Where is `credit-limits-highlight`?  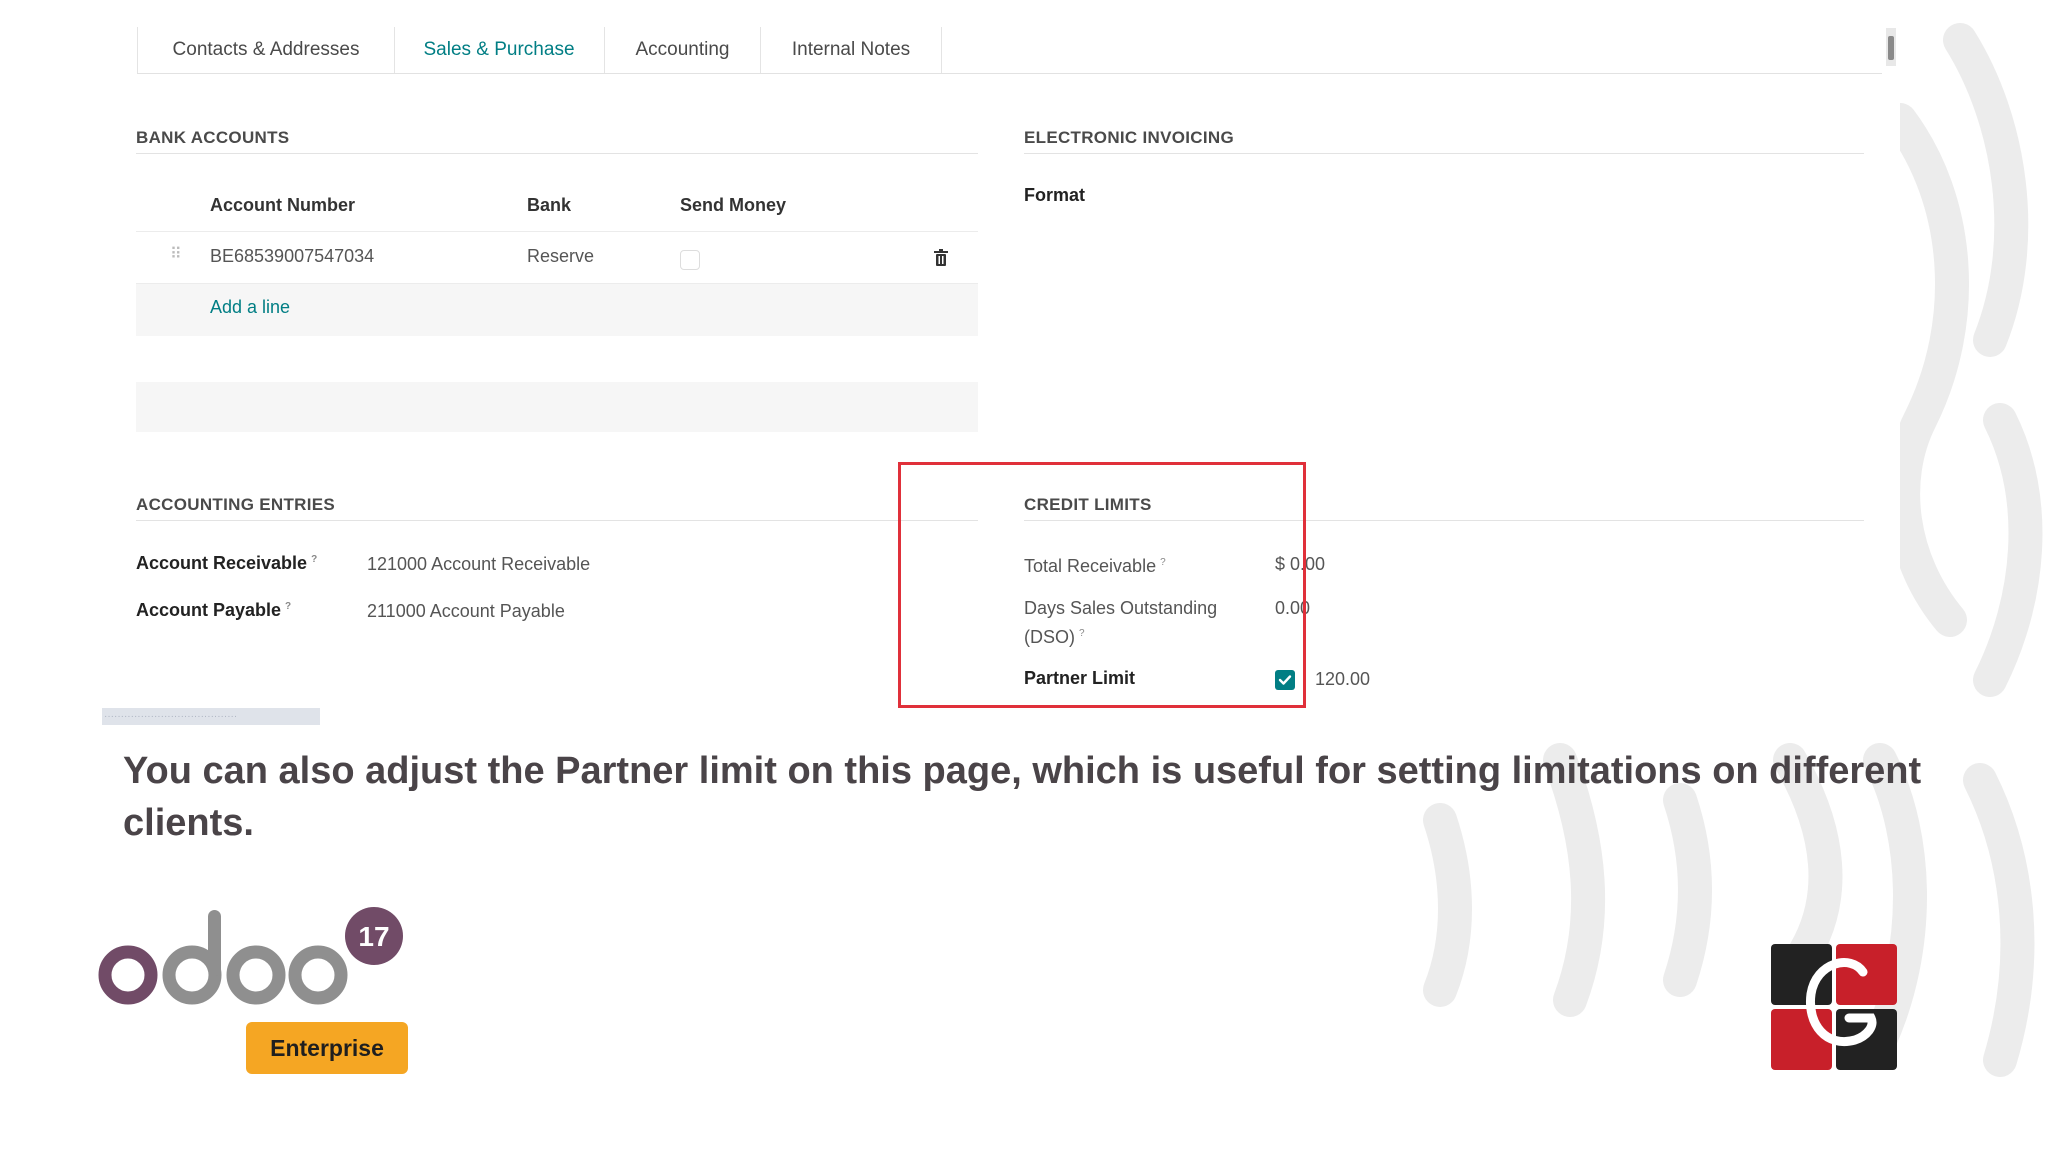 credit-limits-highlight is located at coordinates (1102, 585).